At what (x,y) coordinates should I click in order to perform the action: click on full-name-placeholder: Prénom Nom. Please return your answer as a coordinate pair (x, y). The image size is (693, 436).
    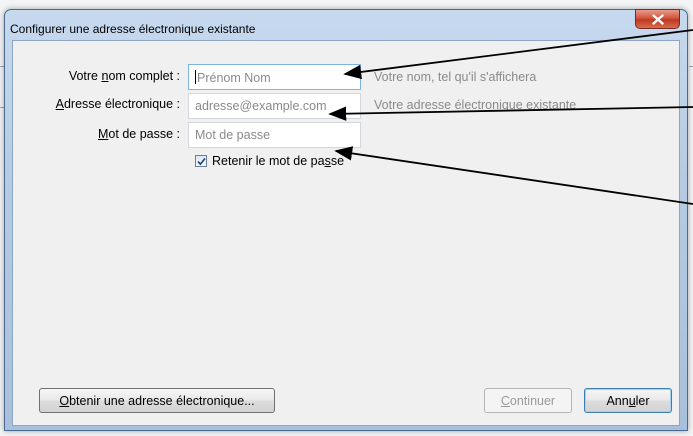
    Looking at the image, I should click on (234, 78).